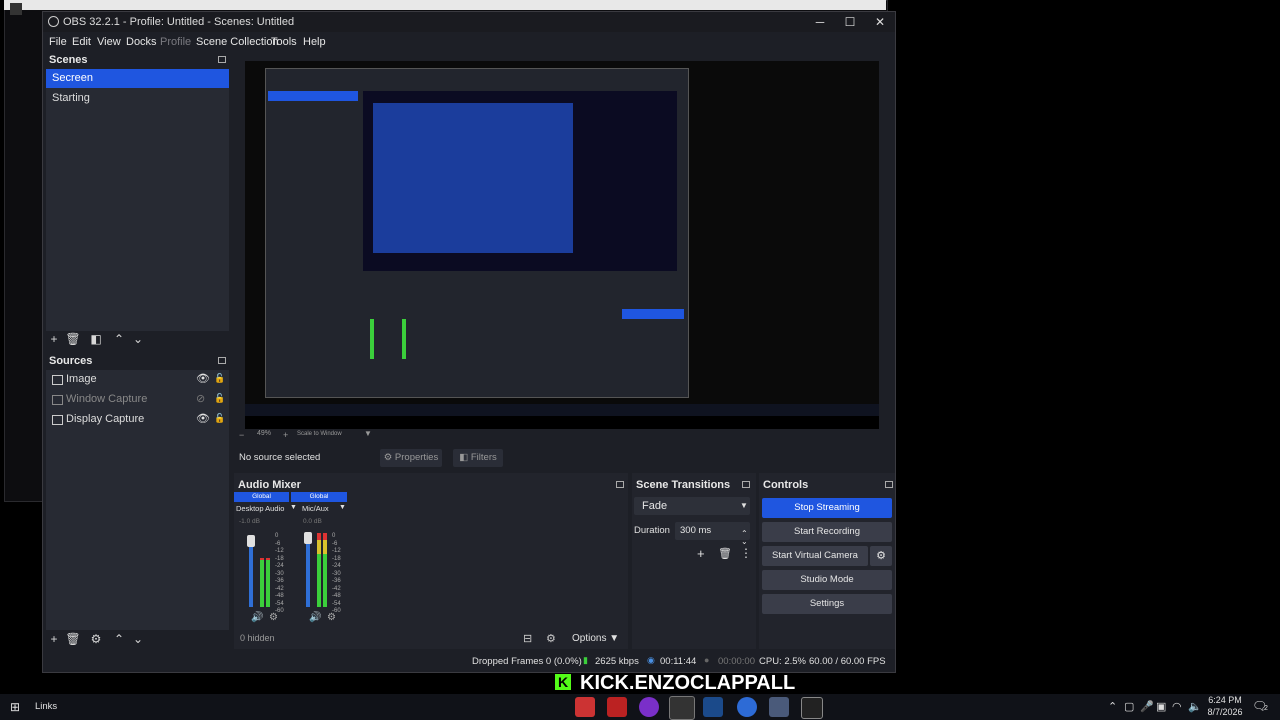  I want to click on properties-button: ⚙ Properties, so click(411, 458).